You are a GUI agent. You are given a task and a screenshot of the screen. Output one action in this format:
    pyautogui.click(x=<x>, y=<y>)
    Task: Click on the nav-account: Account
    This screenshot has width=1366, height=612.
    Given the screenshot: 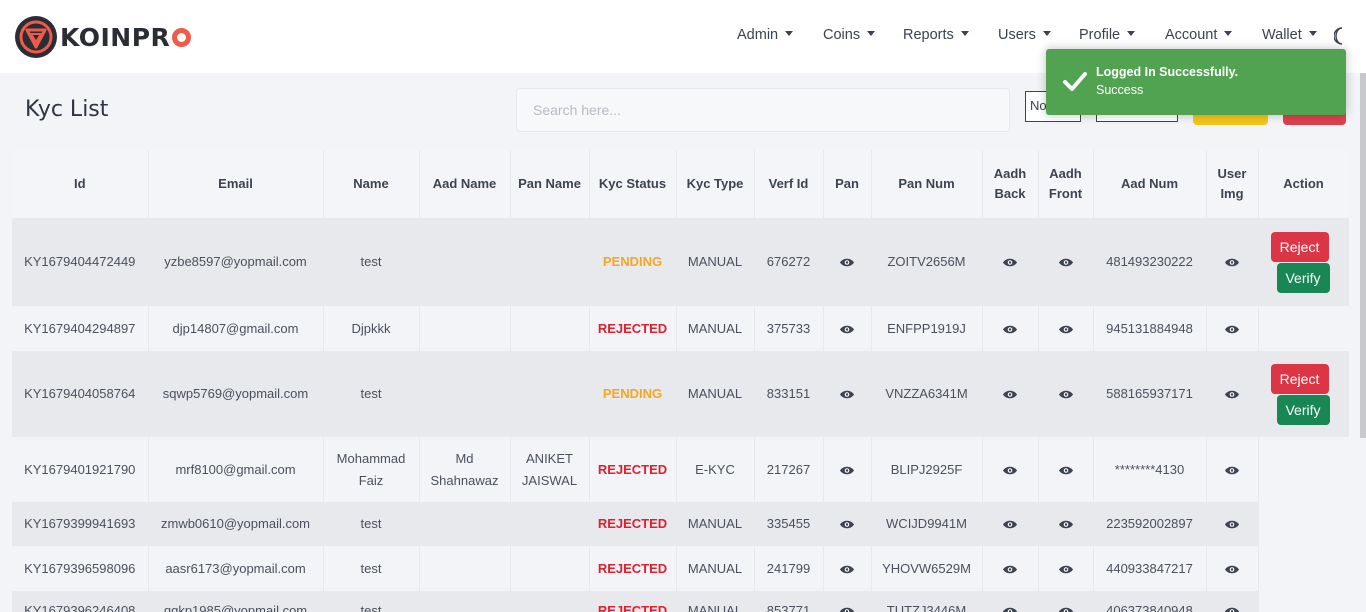 What is the action you would take?
    pyautogui.click(x=1199, y=35)
    